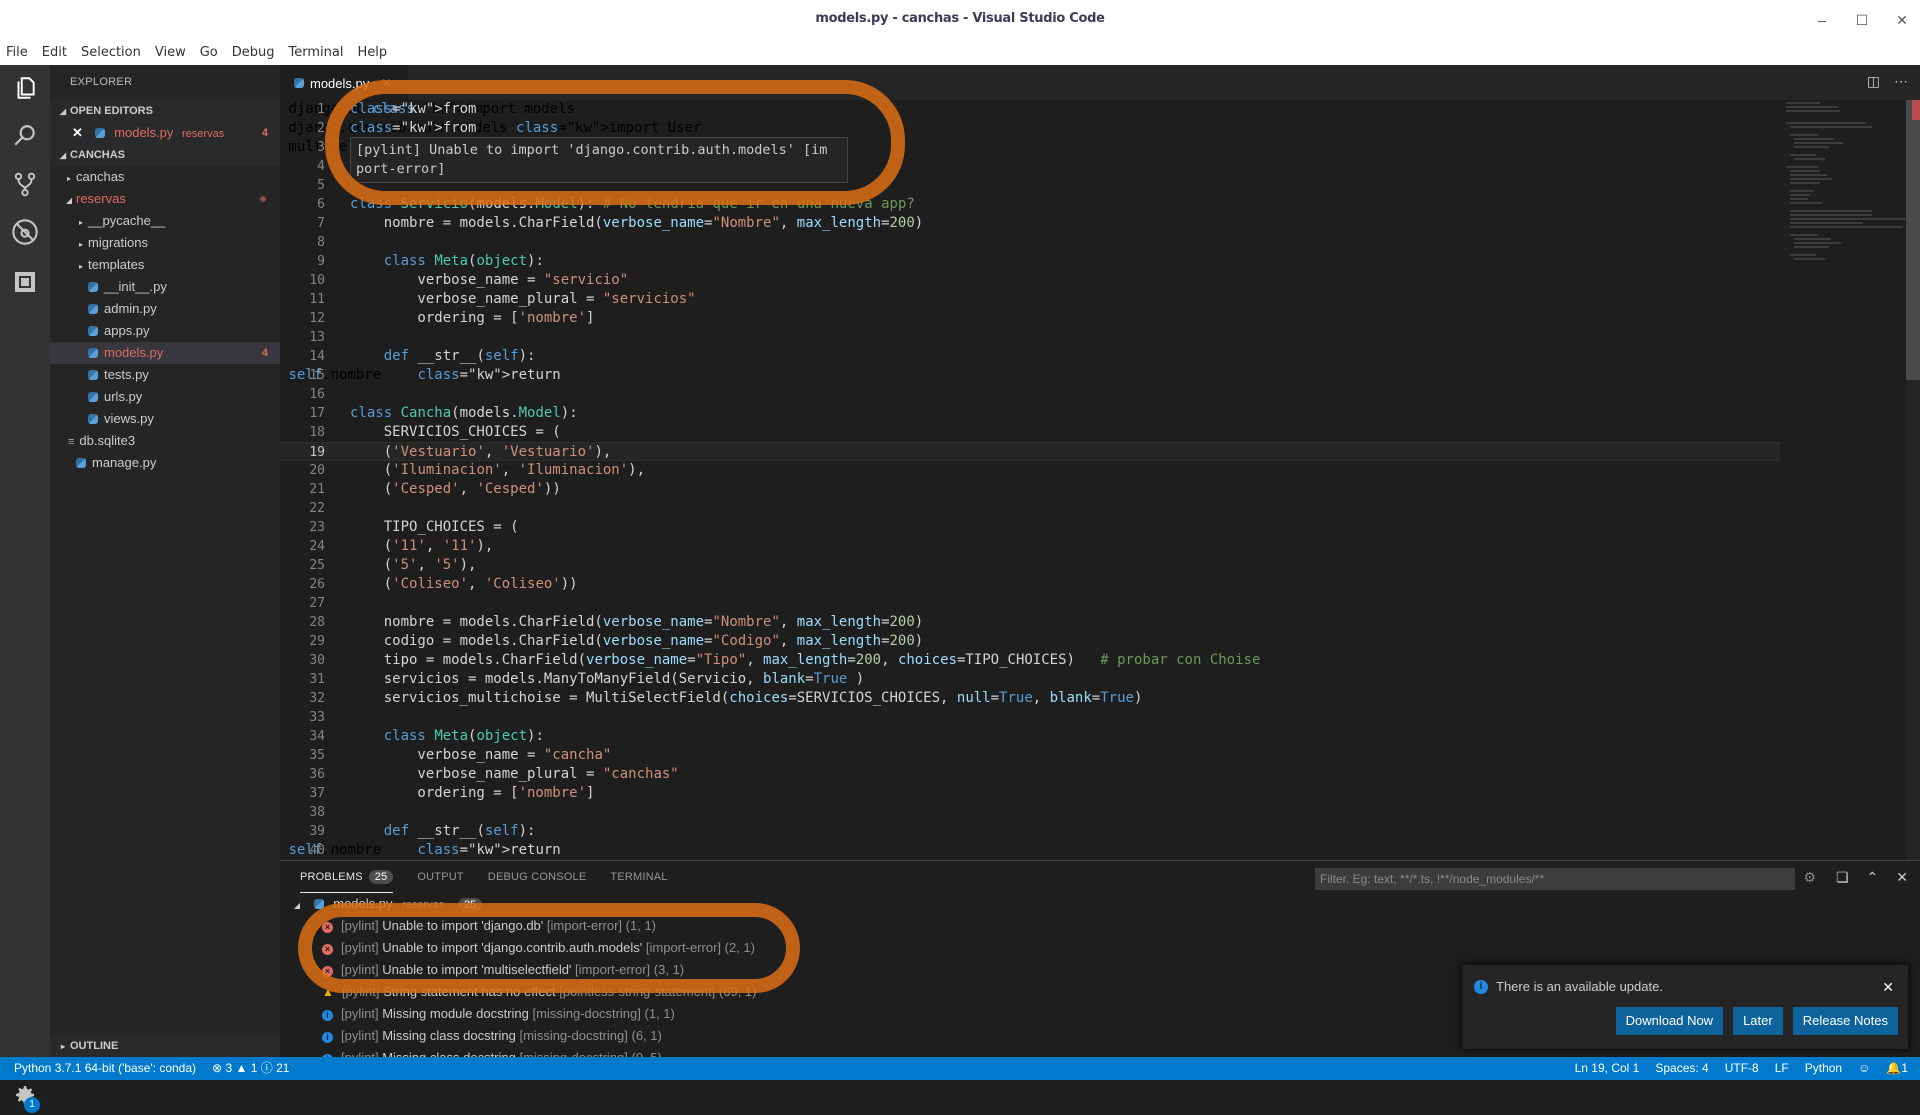 This screenshot has height=1115, width=1920. What do you see at coordinates (1030, 432) in the screenshot?
I see `code-line: 18 SERVICIOS_CHOICES = (` at bounding box center [1030, 432].